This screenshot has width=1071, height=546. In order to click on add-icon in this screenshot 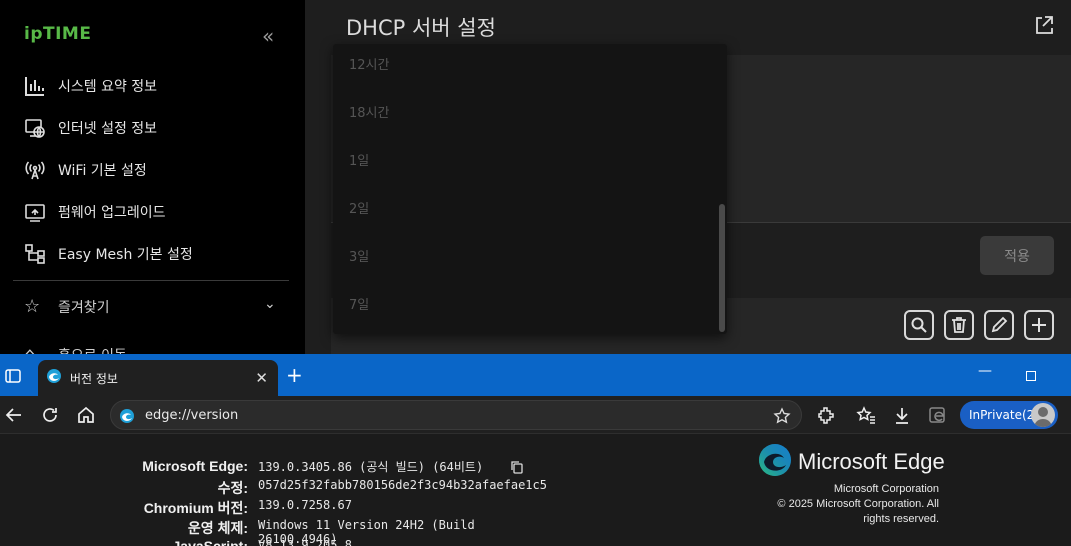, I will do `click(1039, 325)`.